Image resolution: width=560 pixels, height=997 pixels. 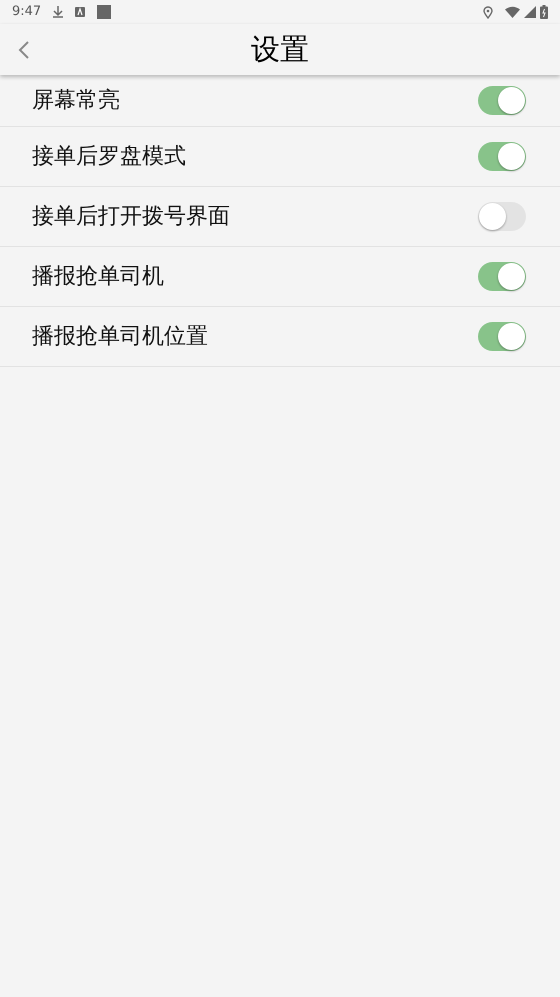 What do you see at coordinates (530, 12) in the screenshot?
I see `signal-icon` at bounding box center [530, 12].